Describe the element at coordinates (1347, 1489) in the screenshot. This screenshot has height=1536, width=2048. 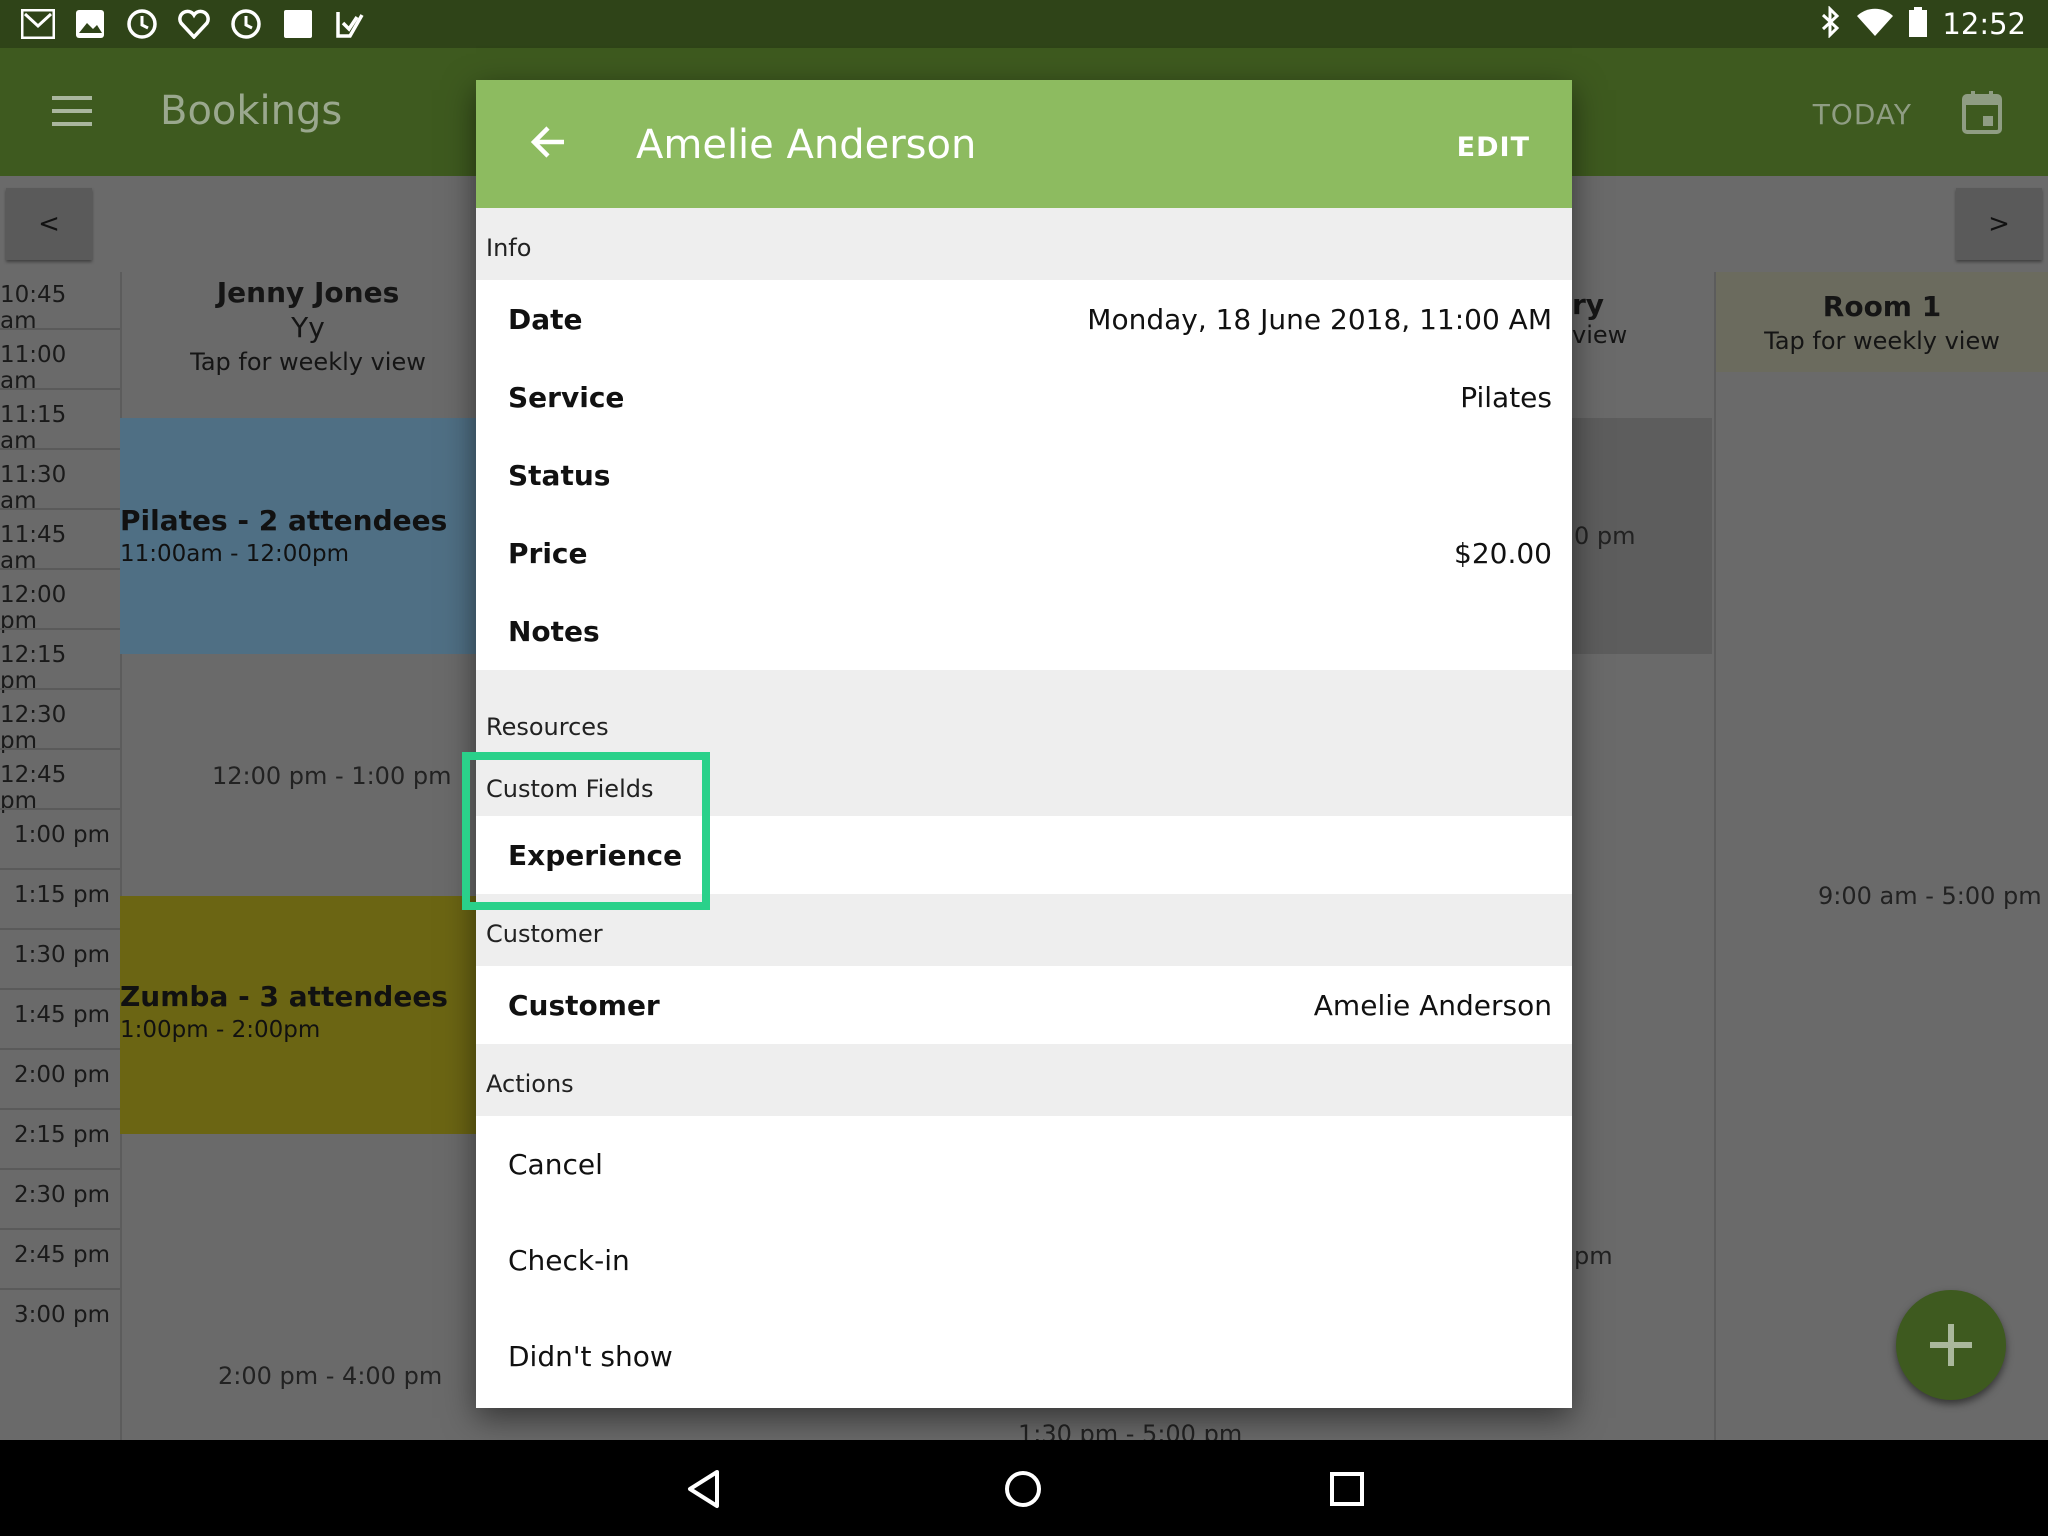
I see `recents-nav-icon` at that location.